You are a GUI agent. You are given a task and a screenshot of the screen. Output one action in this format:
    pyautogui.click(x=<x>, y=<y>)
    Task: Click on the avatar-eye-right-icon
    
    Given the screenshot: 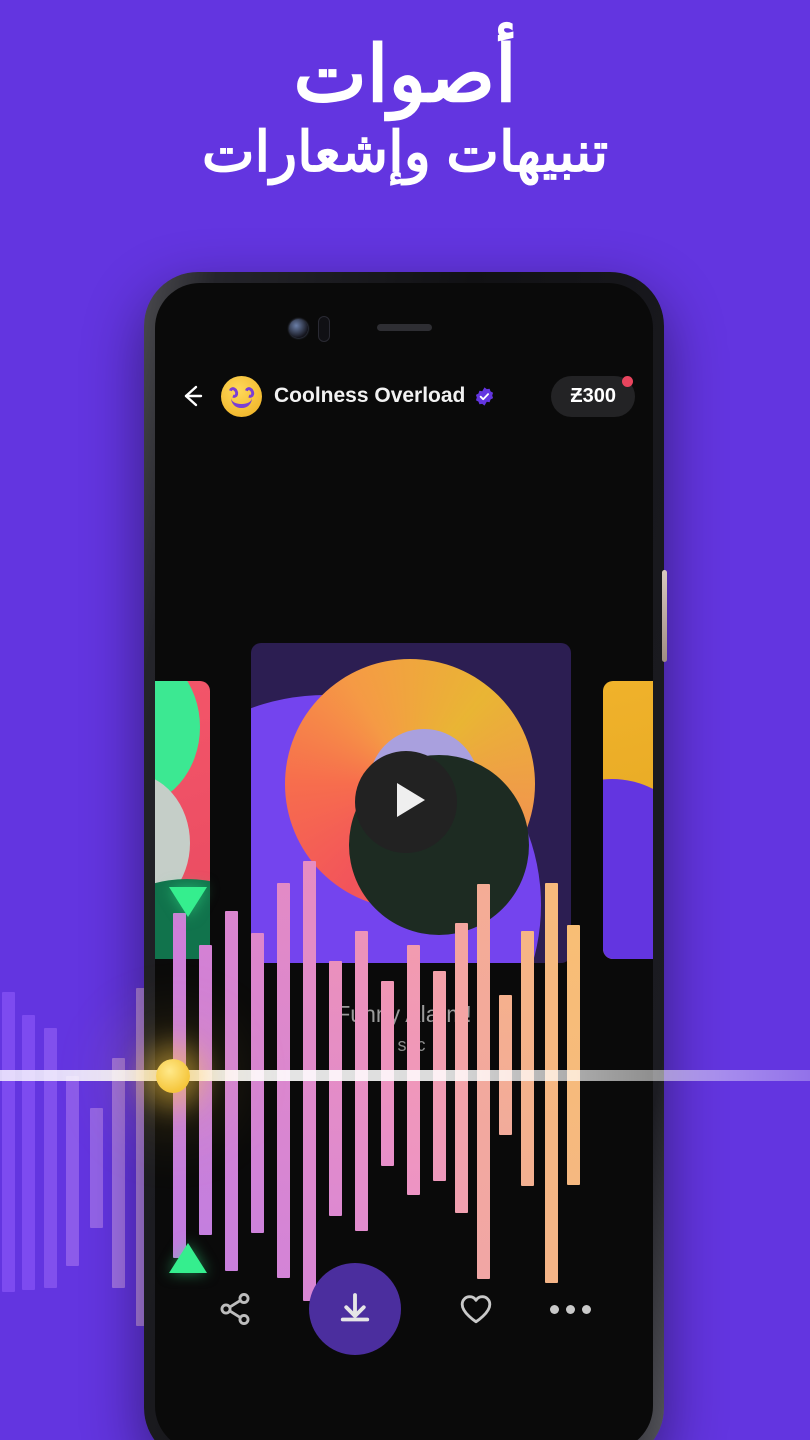 What is the action you would take?
    pyautogui.click(x=249, y=392)
    